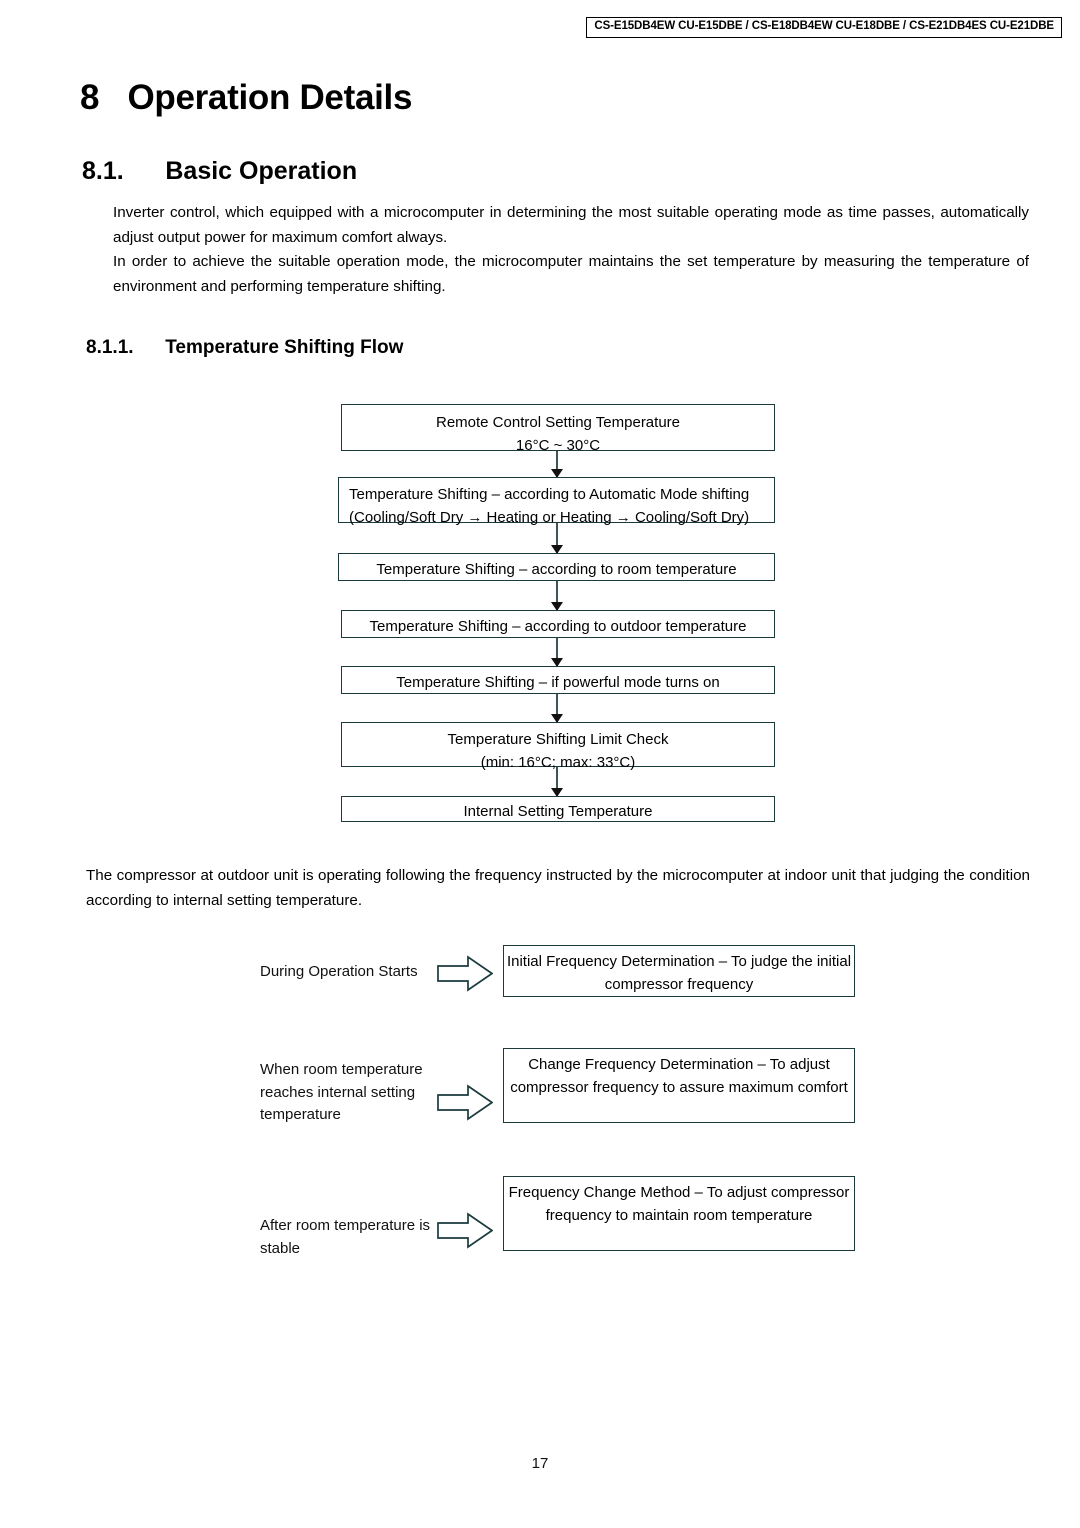 This screenshot has height=1528, width=1080. What do you see at coordinates (245, 347) in the screenshot?
I see `subsection-heading: 8.1.1. Temperature Shifting Flow` at bounding box center [245, 347].